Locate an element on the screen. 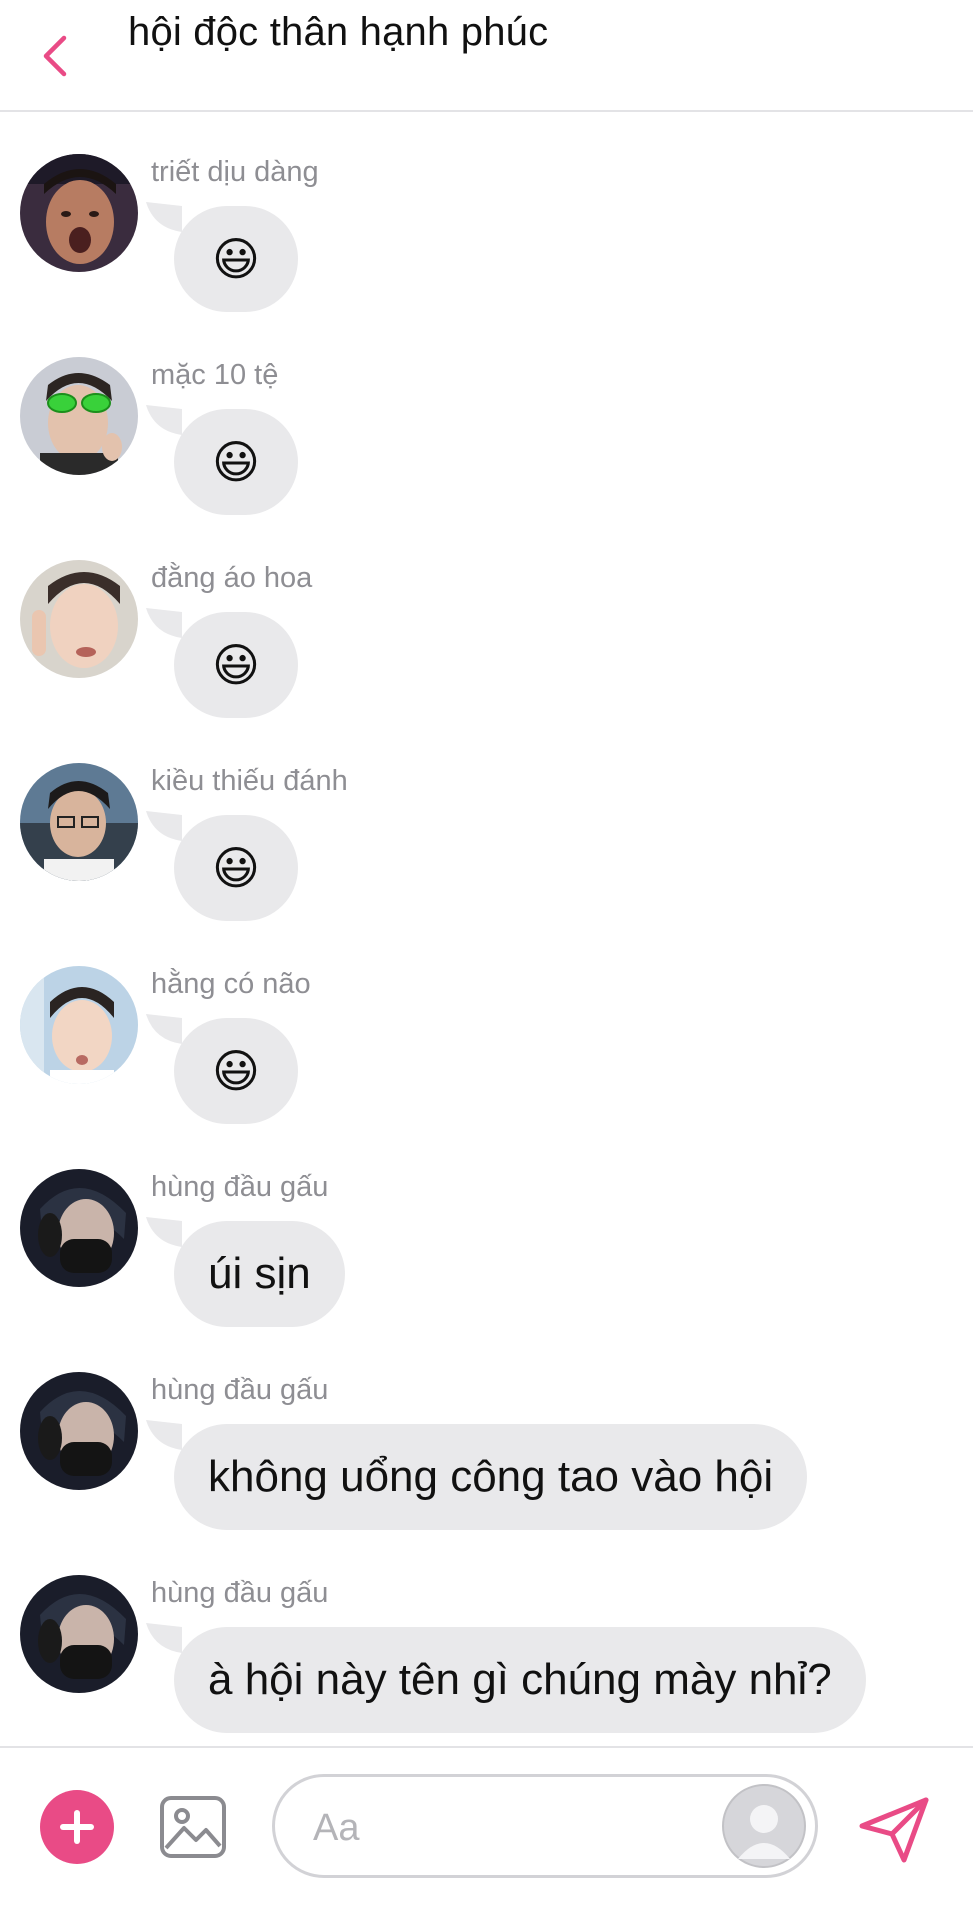 The image size is (973, 1920). chat-title: hội độc thân hạnh phúc is located at coordinates (338, 32).